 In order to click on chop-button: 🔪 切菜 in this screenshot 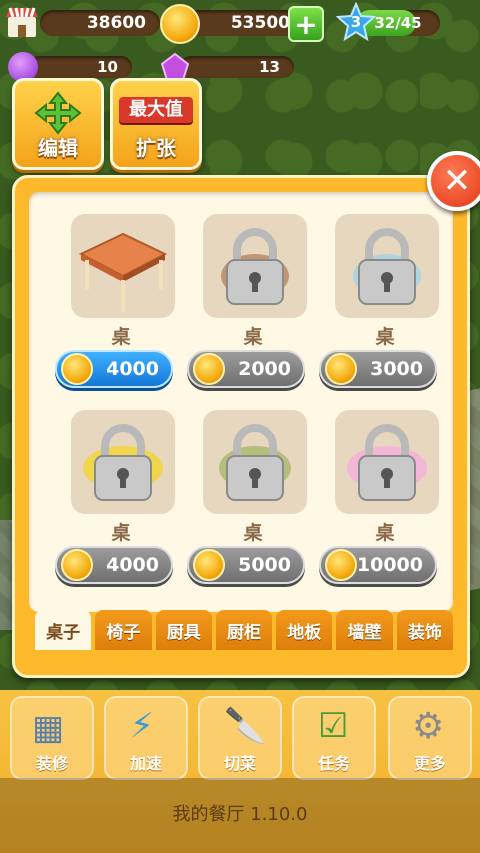, I will do `click(240, 738)`.